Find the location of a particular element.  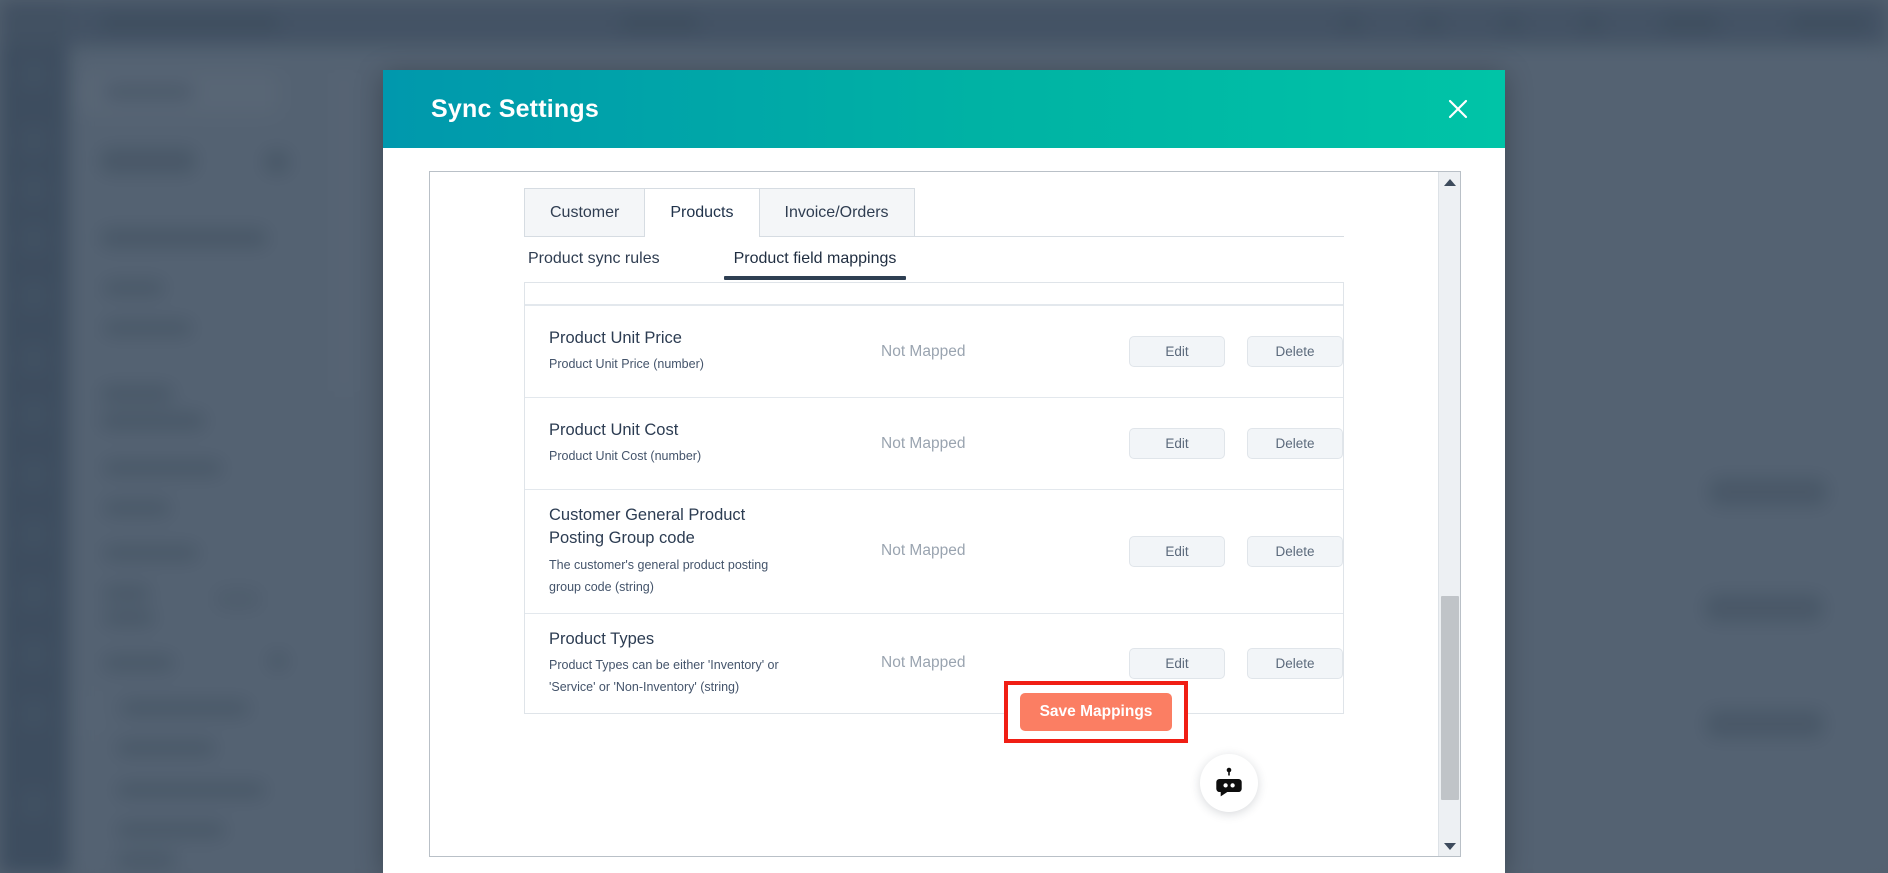

close-icon is located at coordinates (1458, 109).